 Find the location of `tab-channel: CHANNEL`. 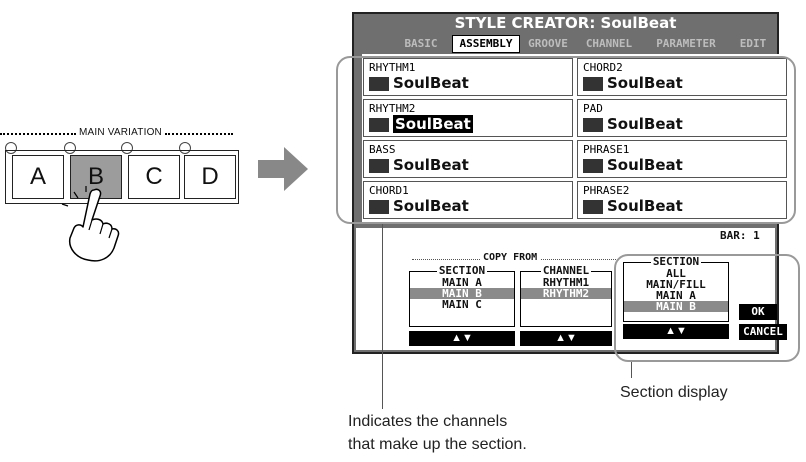

tab-channel: CHANNEL is located at coordinates (609, 44).